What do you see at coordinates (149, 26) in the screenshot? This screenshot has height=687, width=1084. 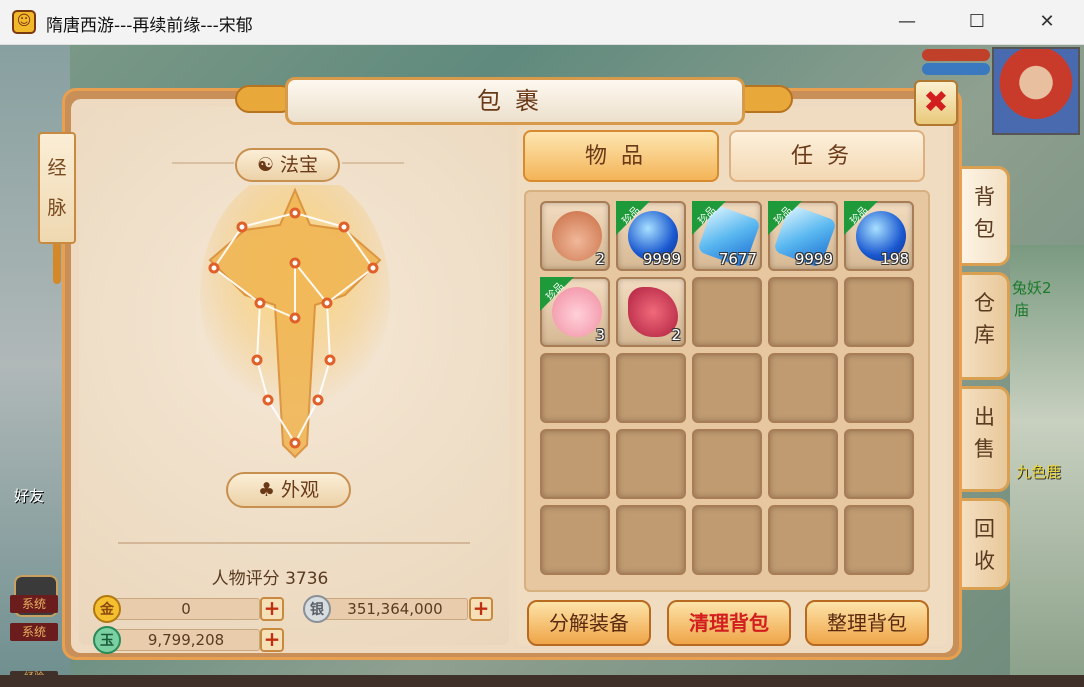 I see `window-title: 隋唐西游---再续前缘---宋郁` at bounding box center [149, 26].